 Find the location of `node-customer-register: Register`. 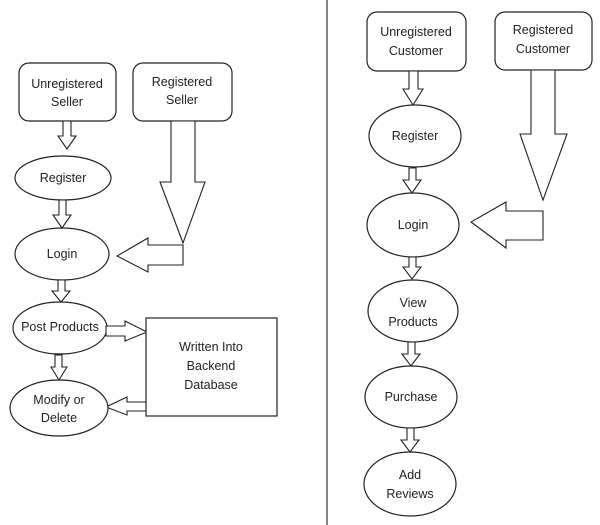

node-customer-register: Register is located at coordinates (415, 136).